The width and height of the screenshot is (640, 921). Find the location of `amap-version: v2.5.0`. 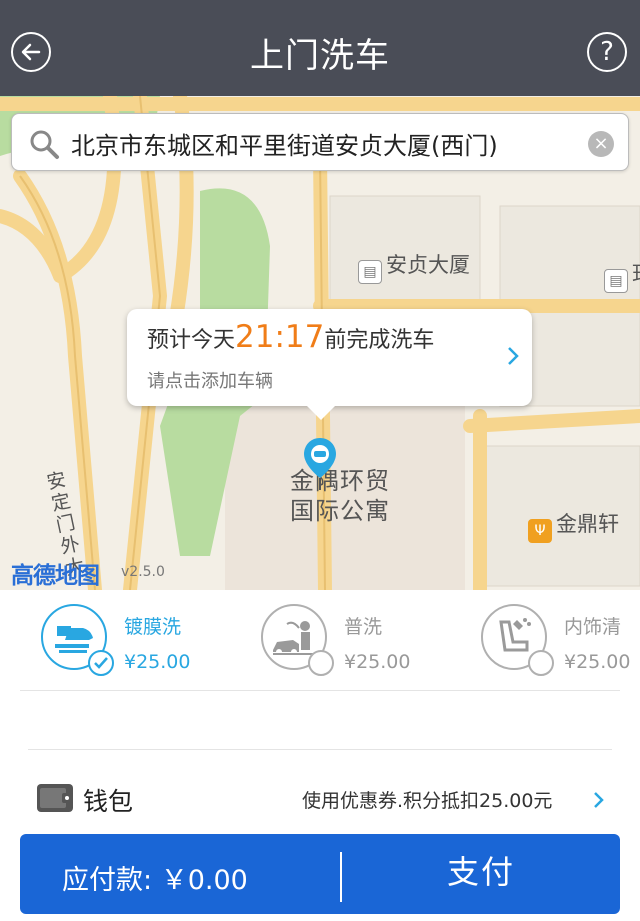

amap-version: v2.5.0 is located at coordinates (143, 572).